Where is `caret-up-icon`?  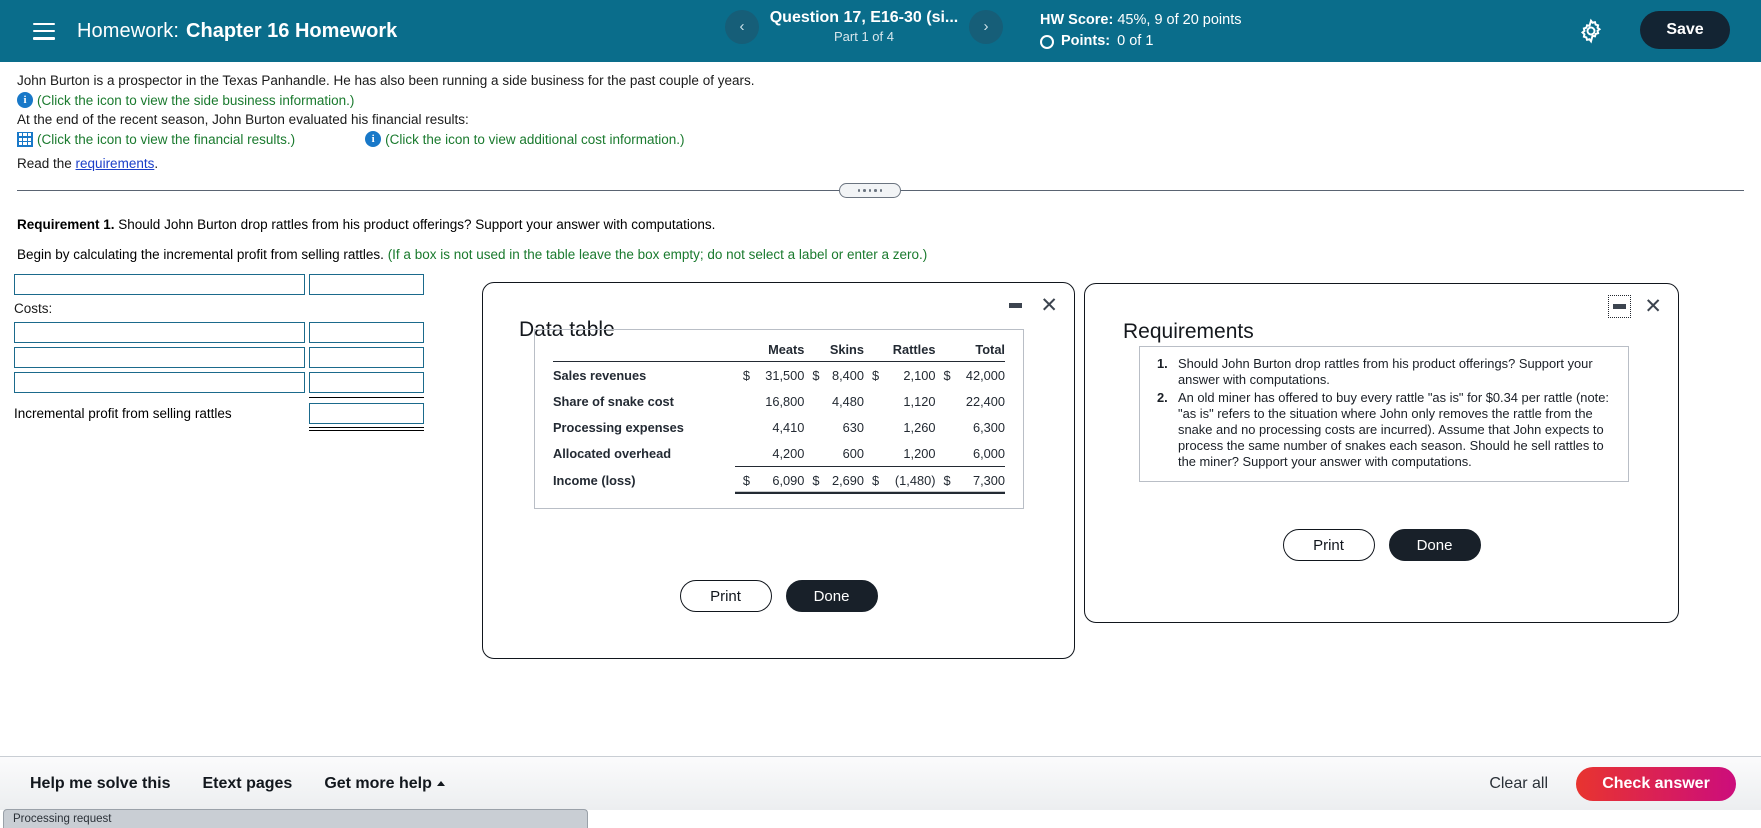
caret-up-icon is located at coordinates (440, 783).